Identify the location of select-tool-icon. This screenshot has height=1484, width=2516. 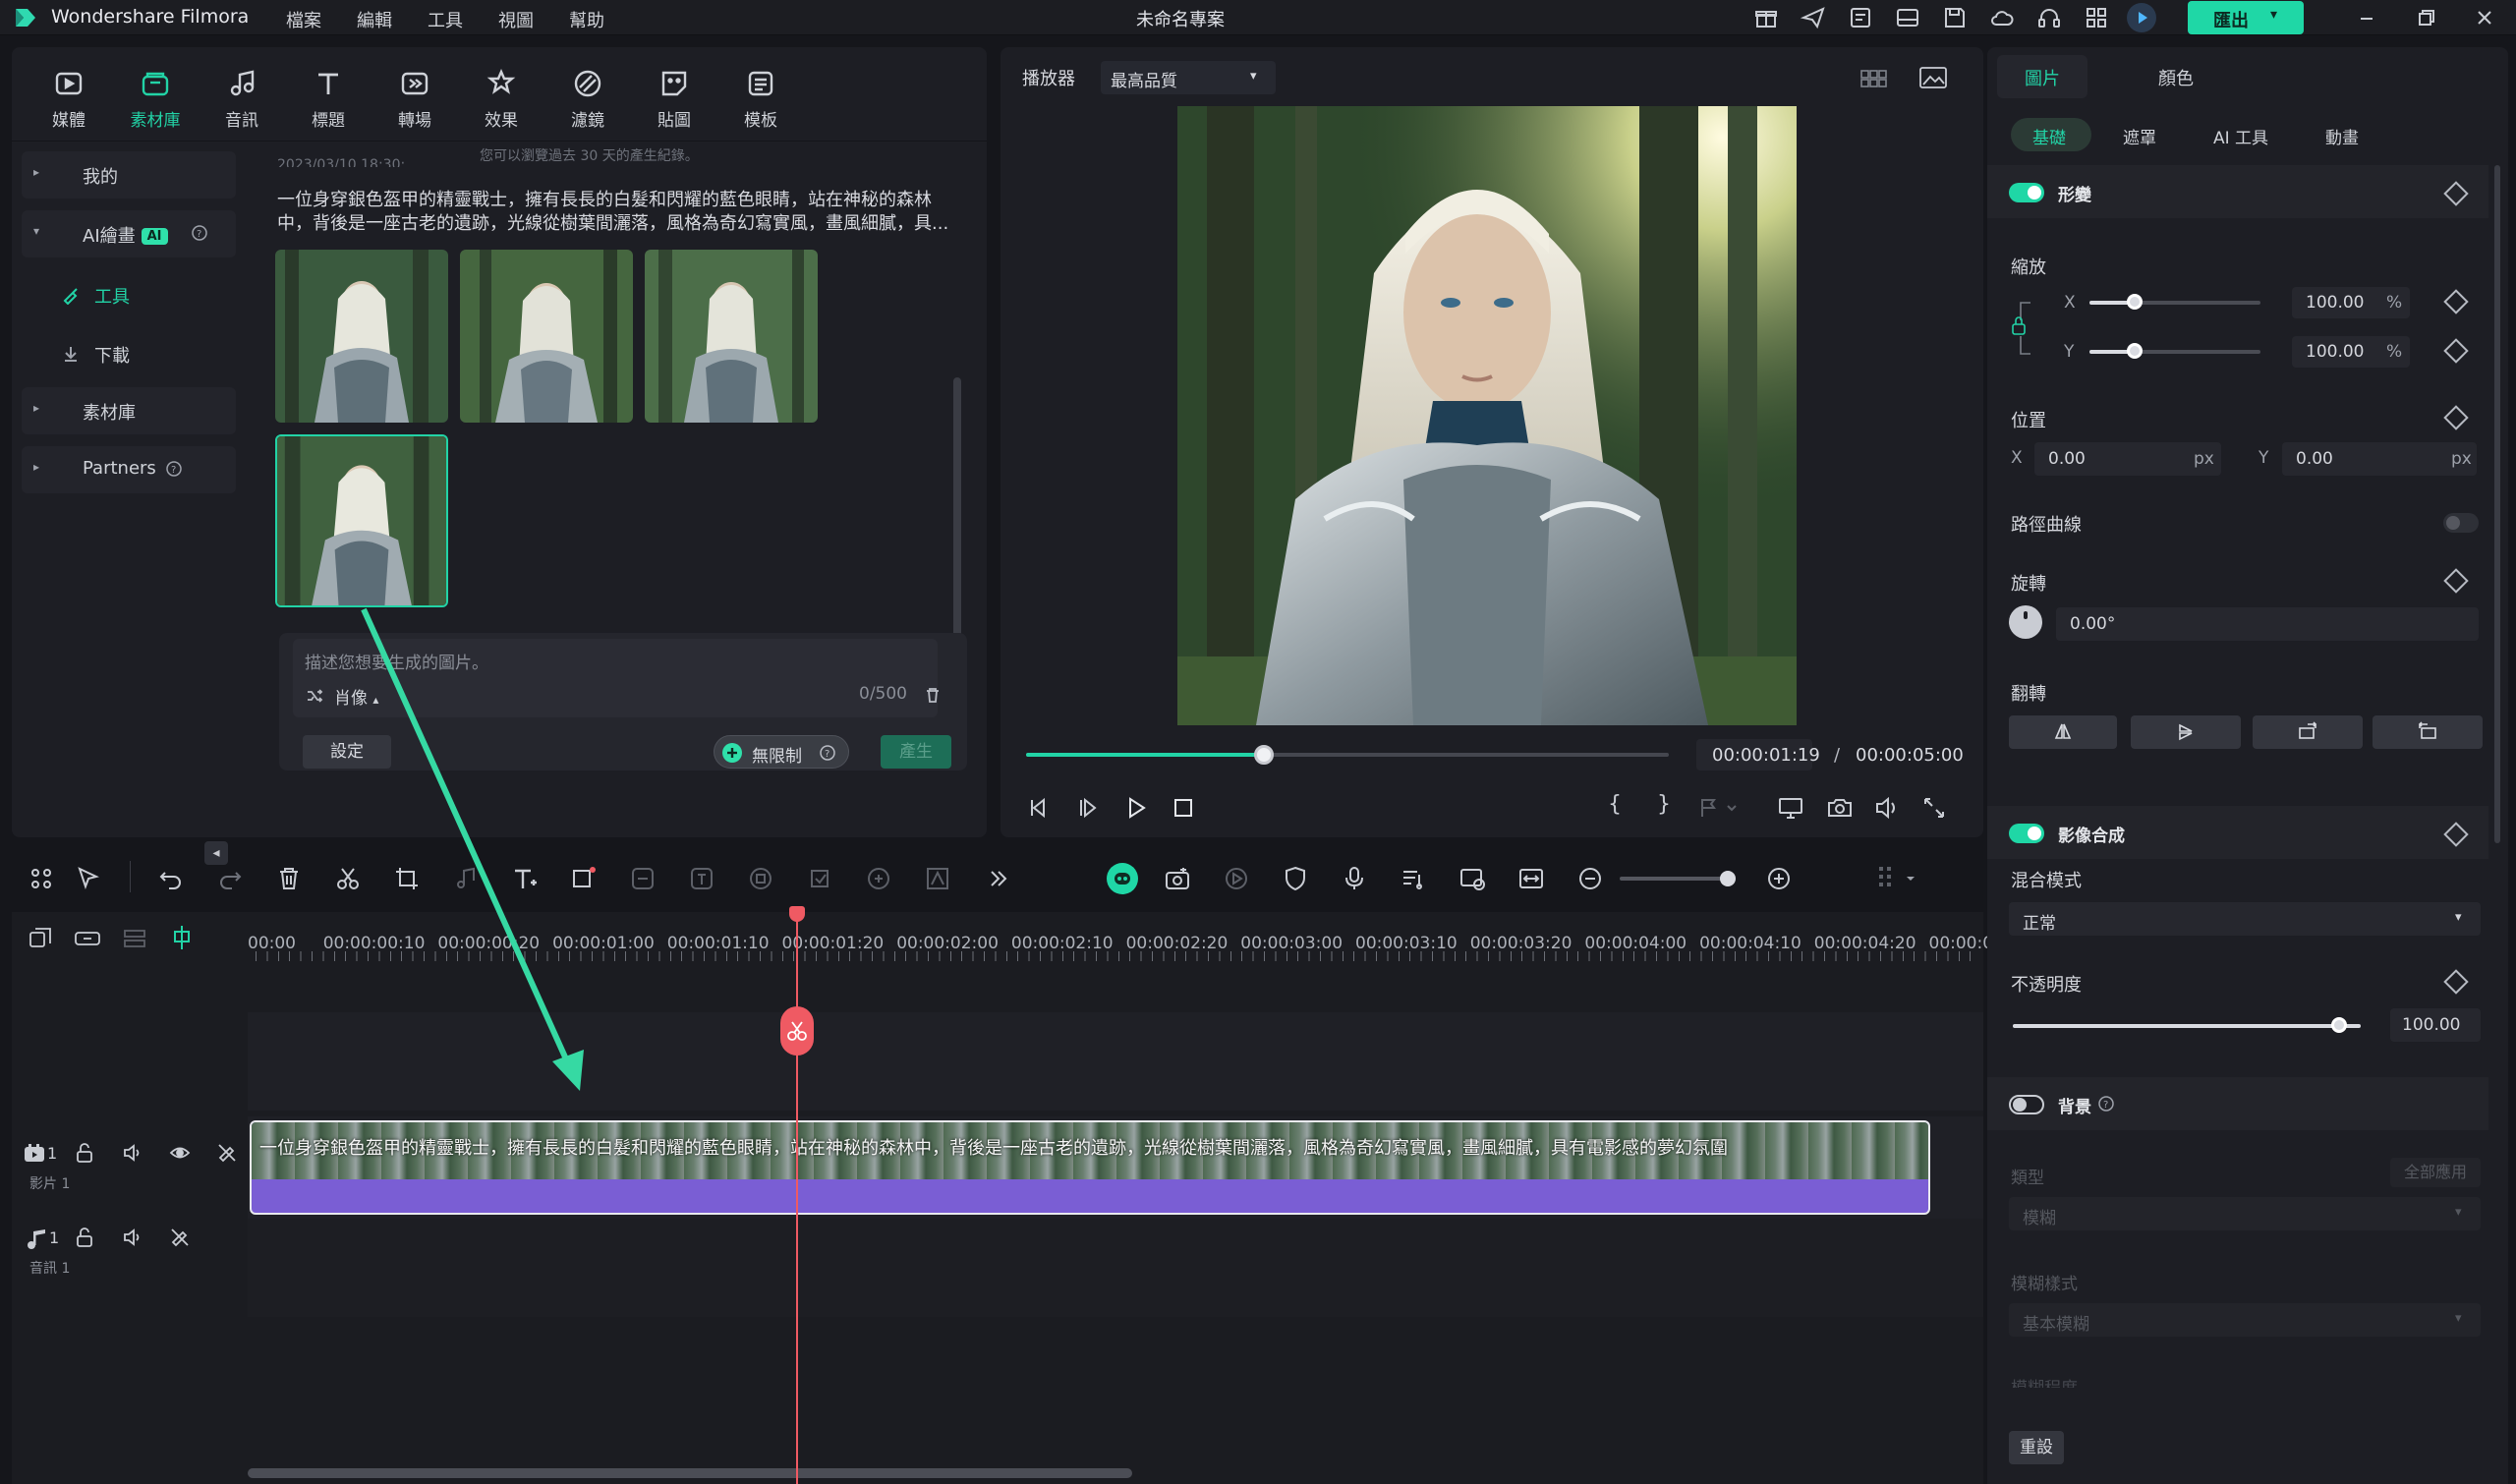
(88, 878).